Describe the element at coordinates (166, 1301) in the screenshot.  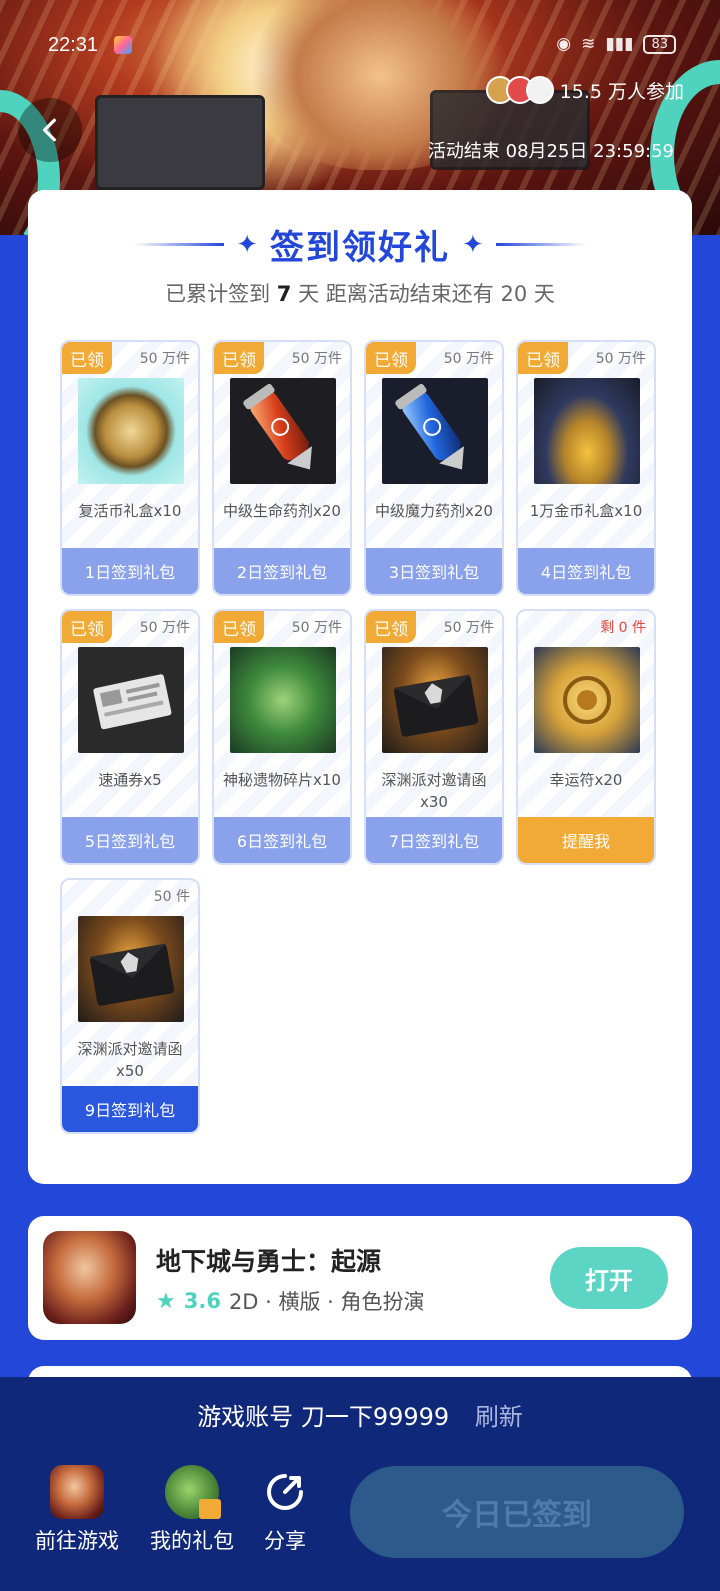
I see `star-icon: ★` at that location.